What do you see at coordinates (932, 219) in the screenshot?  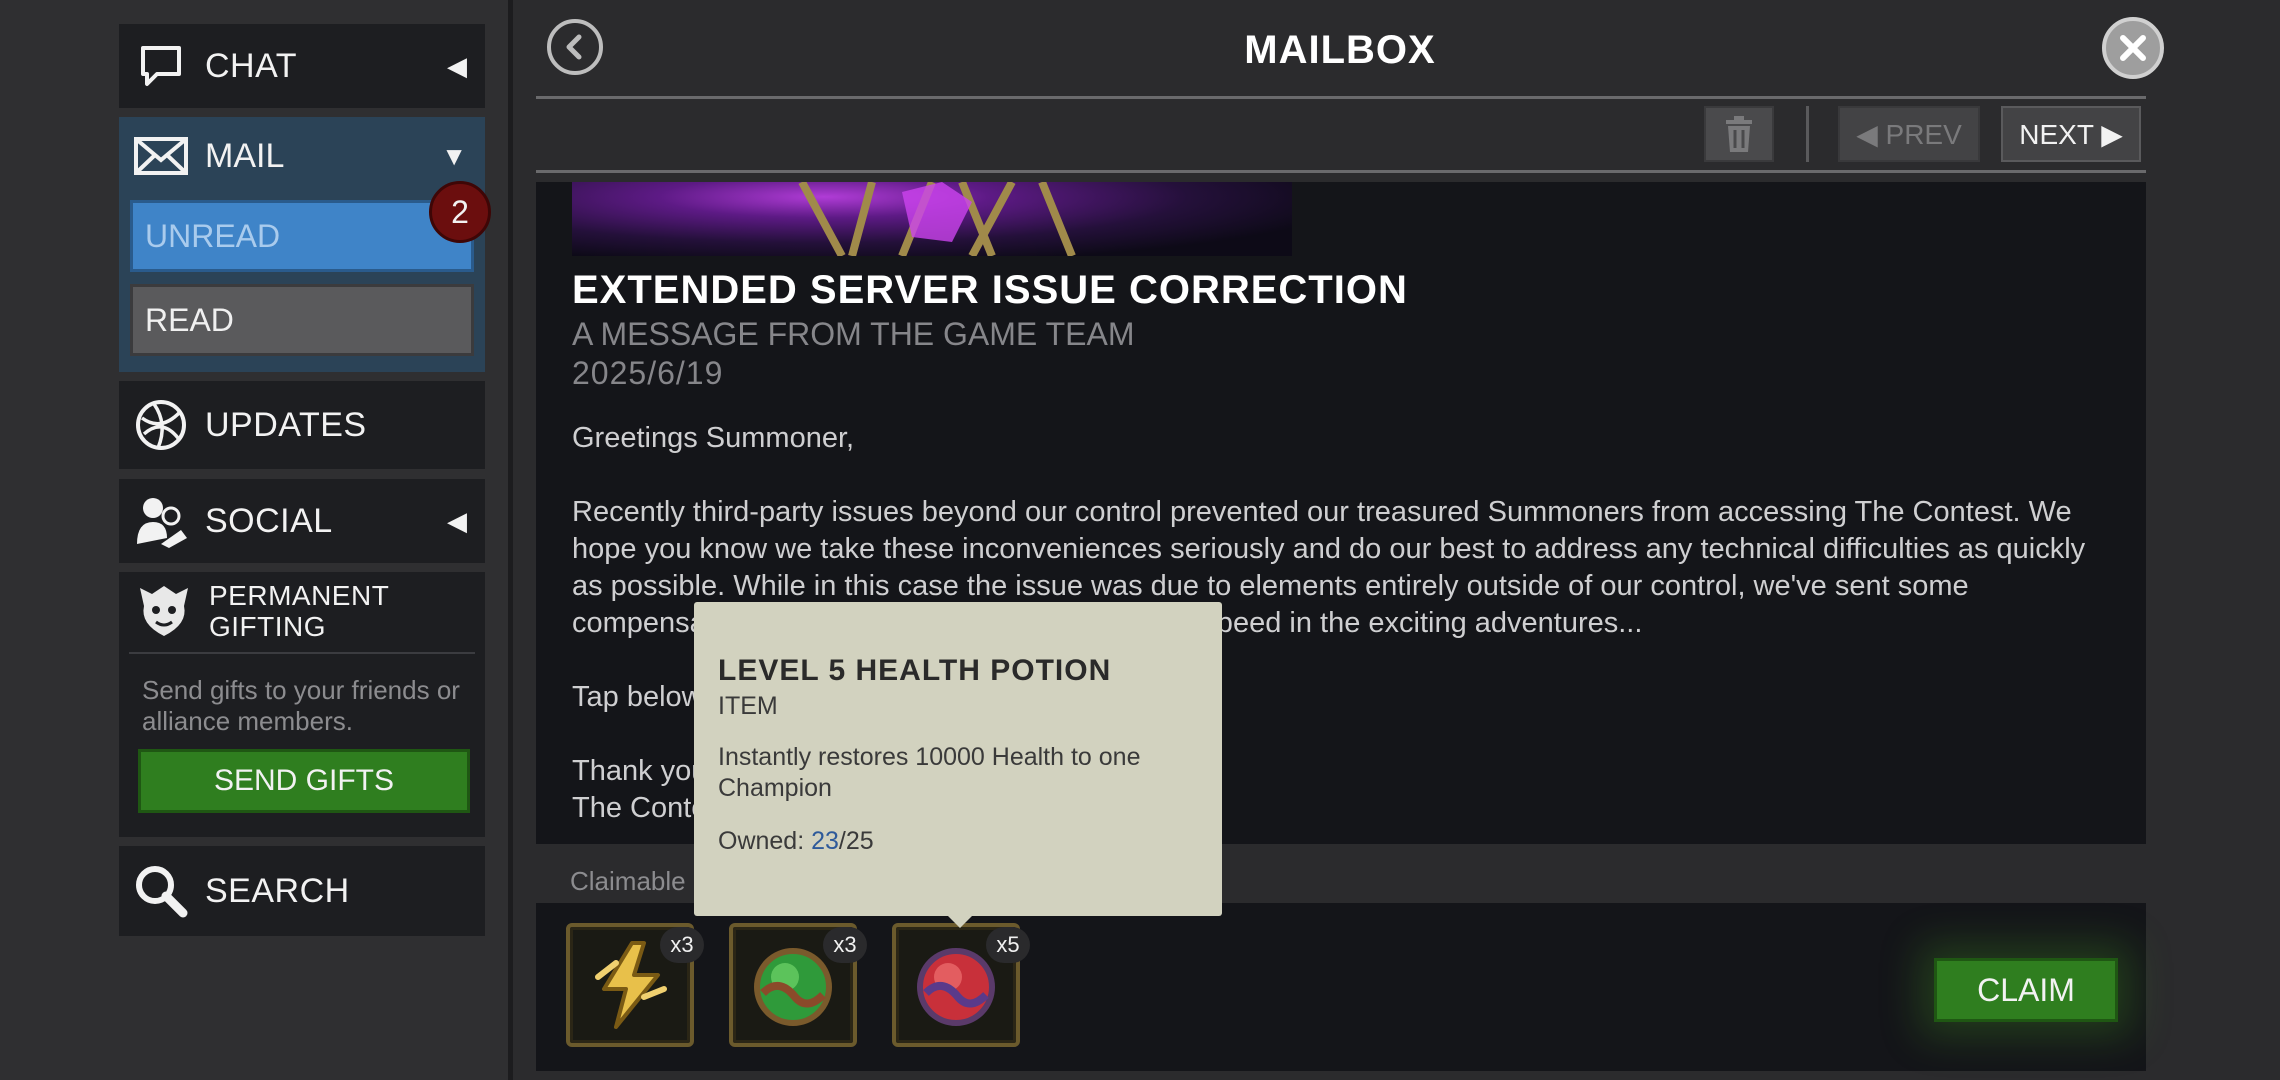 I see `message-banner-image` at bounding box center [932, 219].